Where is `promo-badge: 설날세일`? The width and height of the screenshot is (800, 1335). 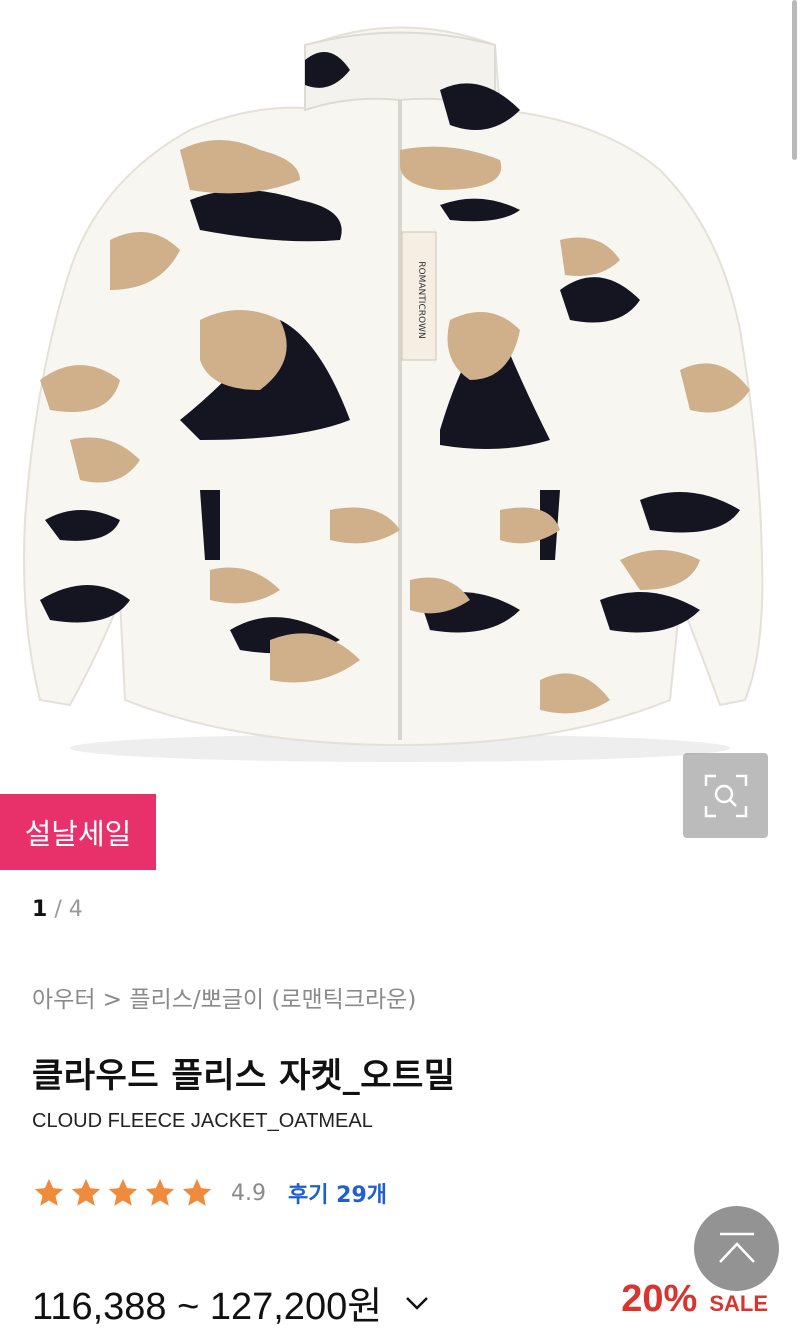 promo-badge: 설날세일 is located at coordinates (78, 832).